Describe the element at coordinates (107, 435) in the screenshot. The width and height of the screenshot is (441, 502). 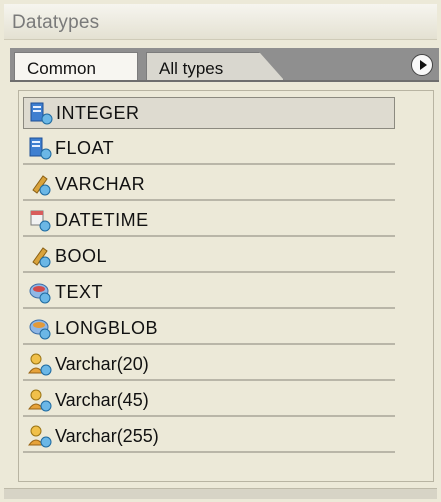
I see `list-item-label: Varchar(255)` at that location.